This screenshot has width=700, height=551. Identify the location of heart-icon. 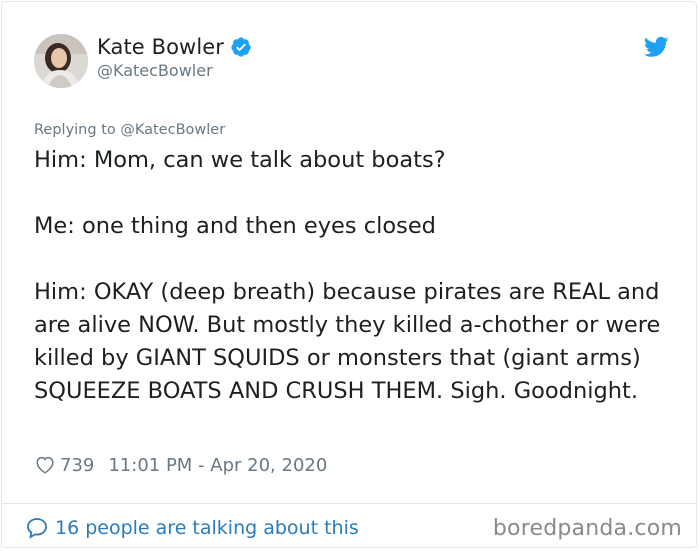
(45, 465).